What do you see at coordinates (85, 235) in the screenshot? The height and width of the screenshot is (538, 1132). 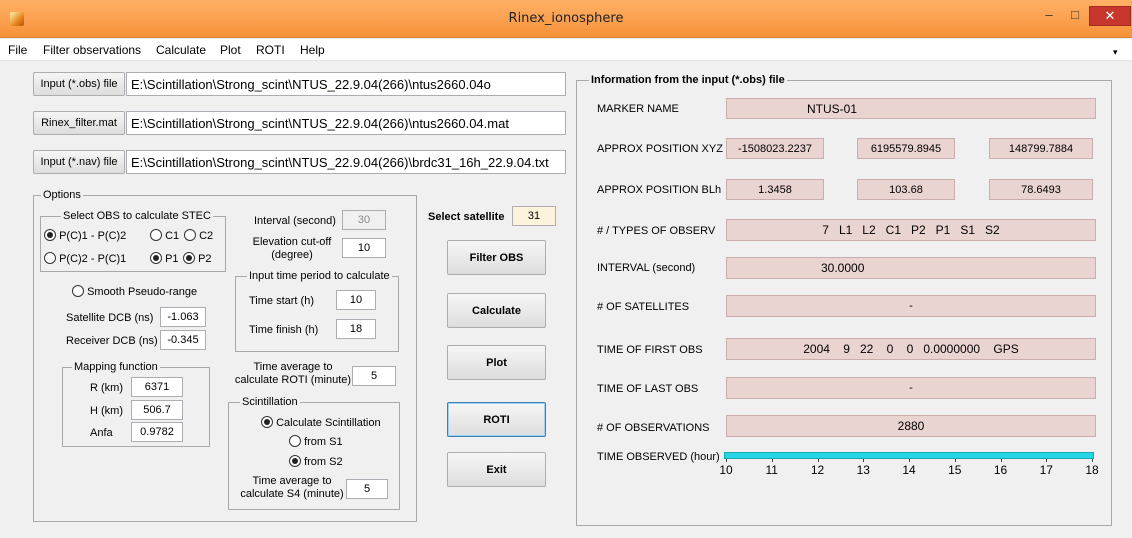 I see `radio-pc1-pc2: P(C)1 - P(C)2` at bounding box center [85, 235].